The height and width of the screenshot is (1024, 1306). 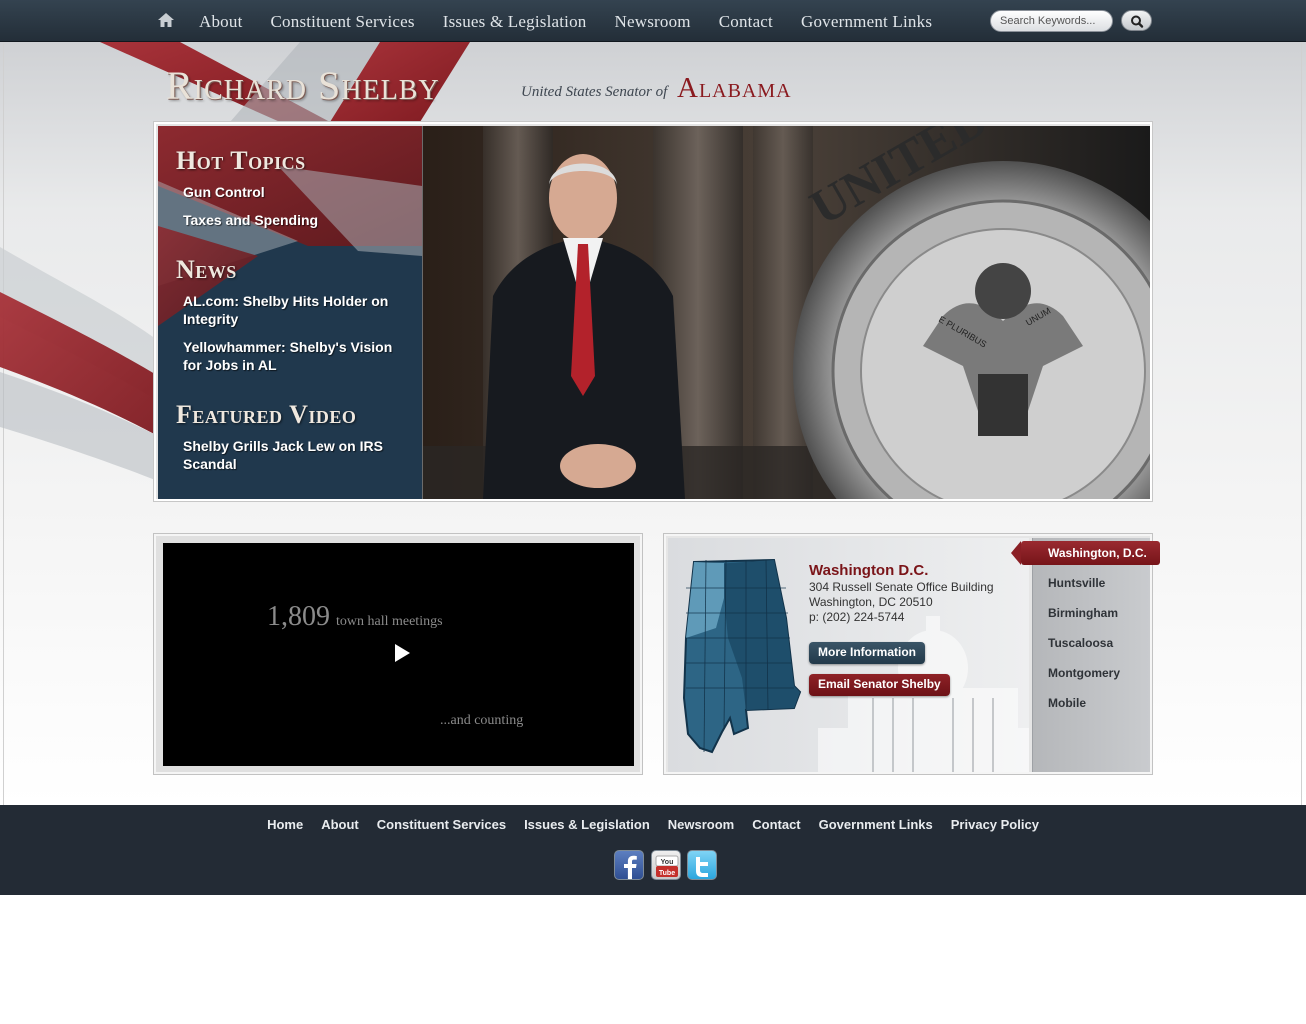 What do you see at coordinates (867, 653) in the screenshot?
I see `more-information-button: More Information` at bounding box center [867, 653].